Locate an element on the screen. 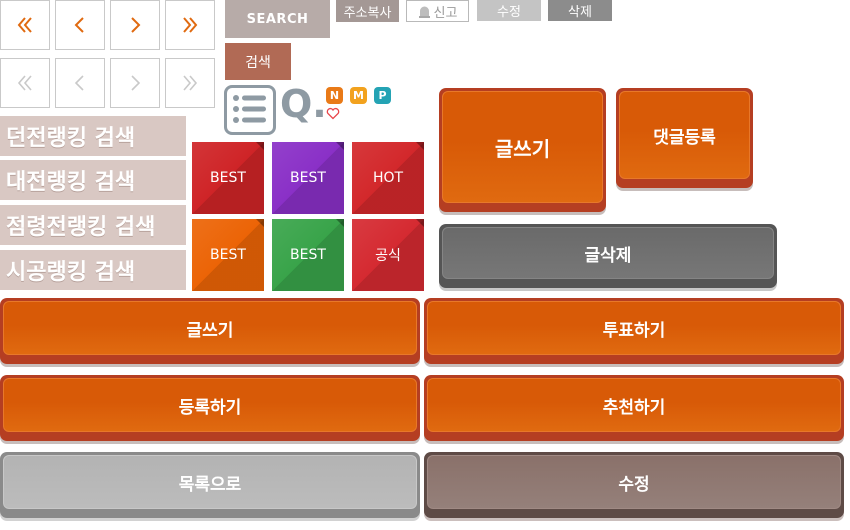  recommend-button: 추천하기 is located at coordinates (634, 408).